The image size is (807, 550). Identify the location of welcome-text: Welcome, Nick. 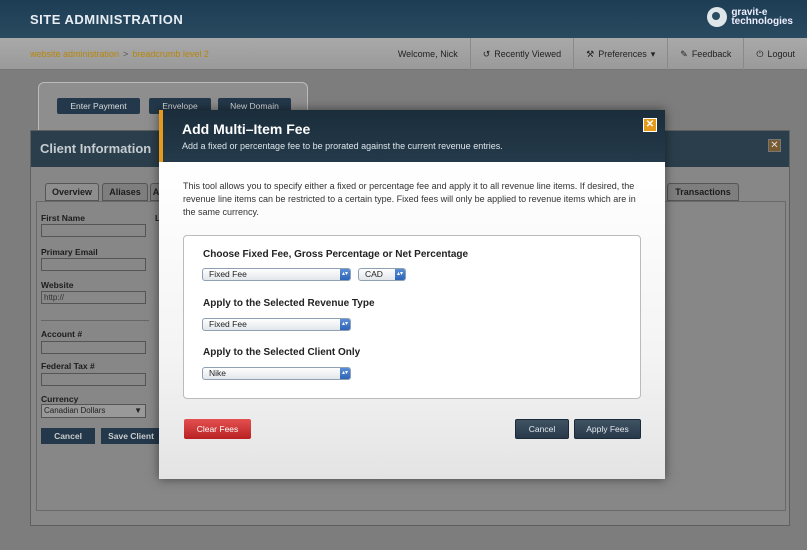
(427, 54).